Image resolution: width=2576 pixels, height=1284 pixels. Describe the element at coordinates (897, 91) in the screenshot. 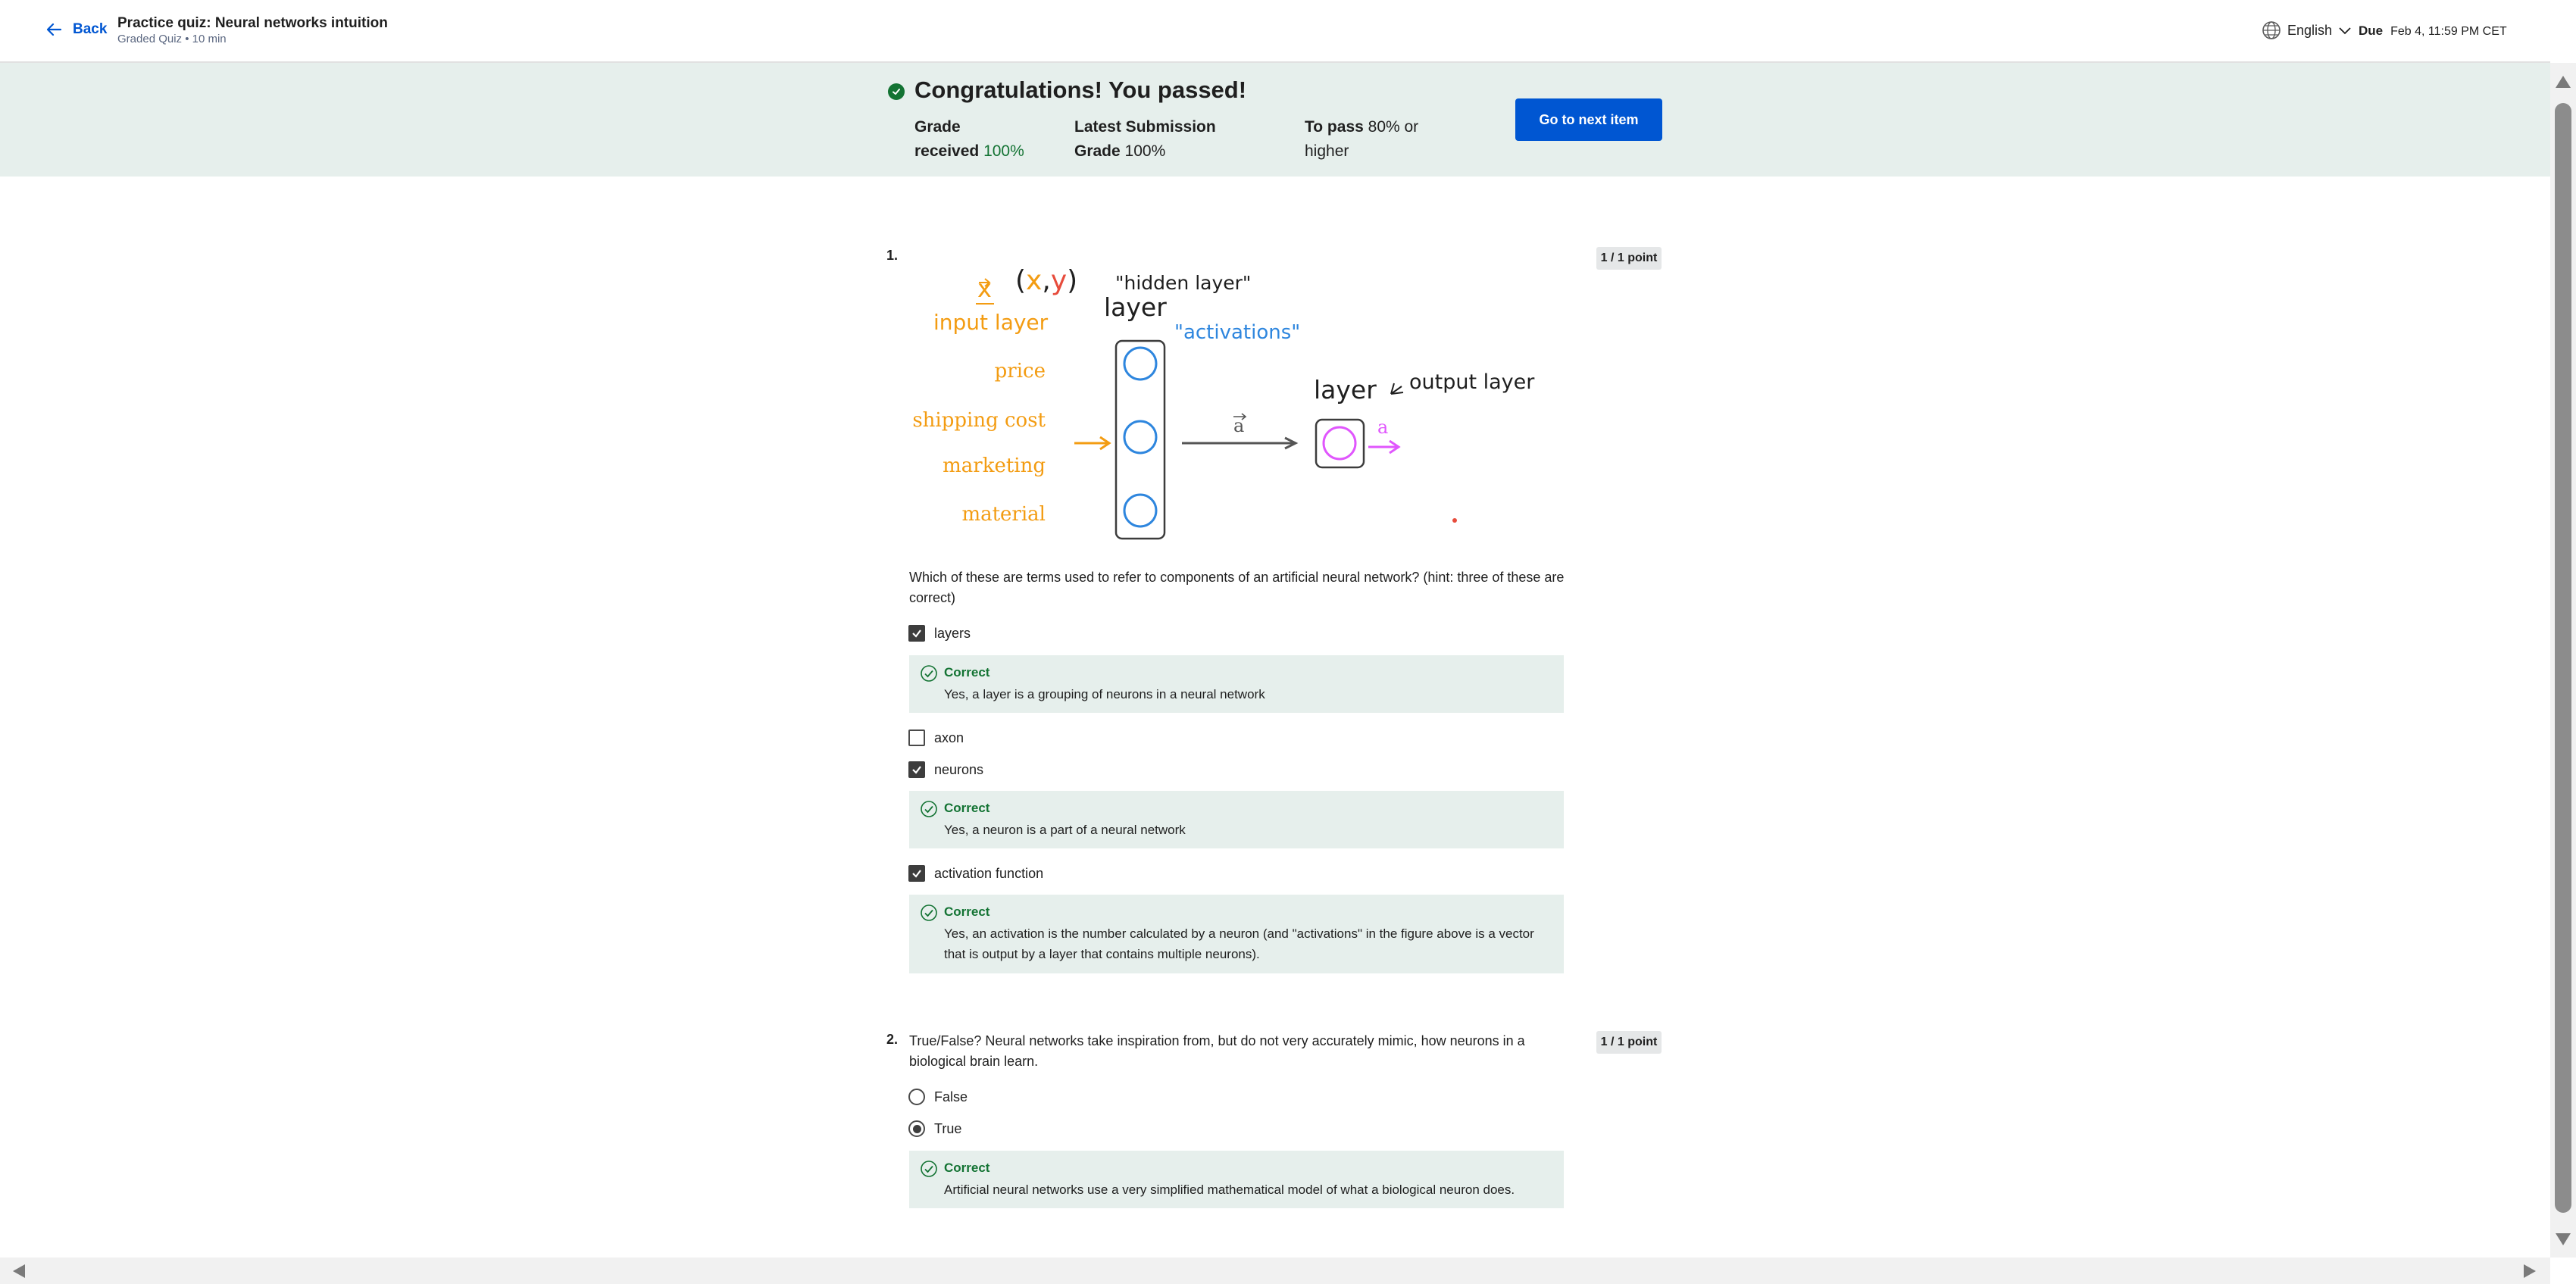

I see `check-circle-icon` at that location.